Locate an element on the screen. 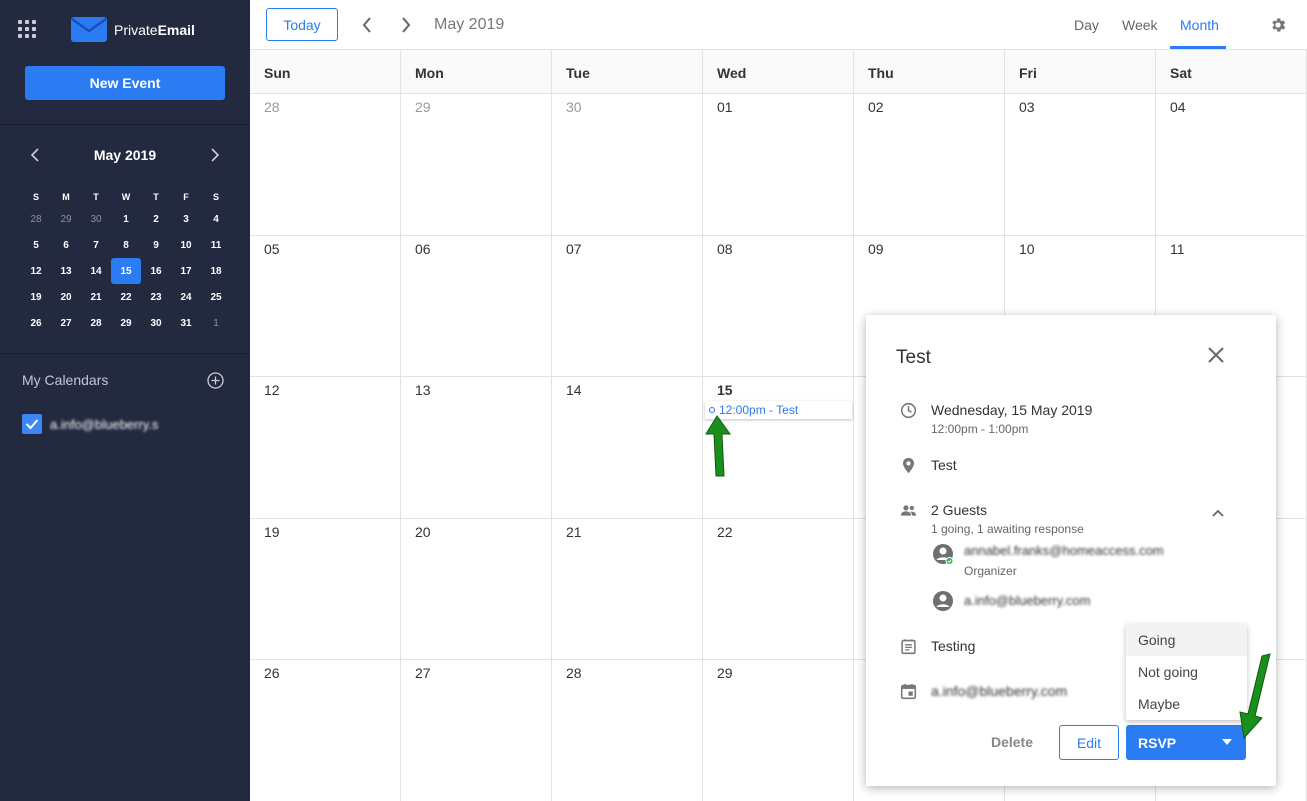 The image size is (1307, 801). day-cell: 13 is located at coordinates (476, 447).